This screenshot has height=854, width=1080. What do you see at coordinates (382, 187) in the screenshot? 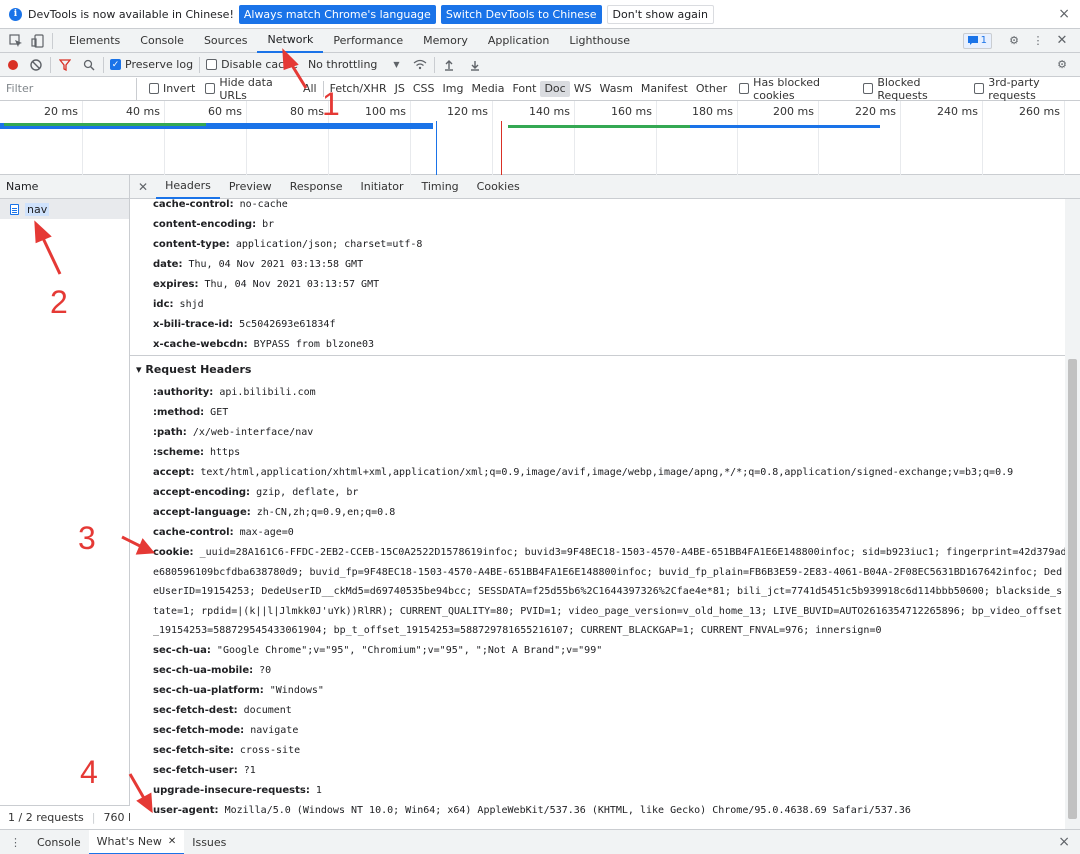
I see `tab-initiator: Initiator` at bounding box center [382, 187].